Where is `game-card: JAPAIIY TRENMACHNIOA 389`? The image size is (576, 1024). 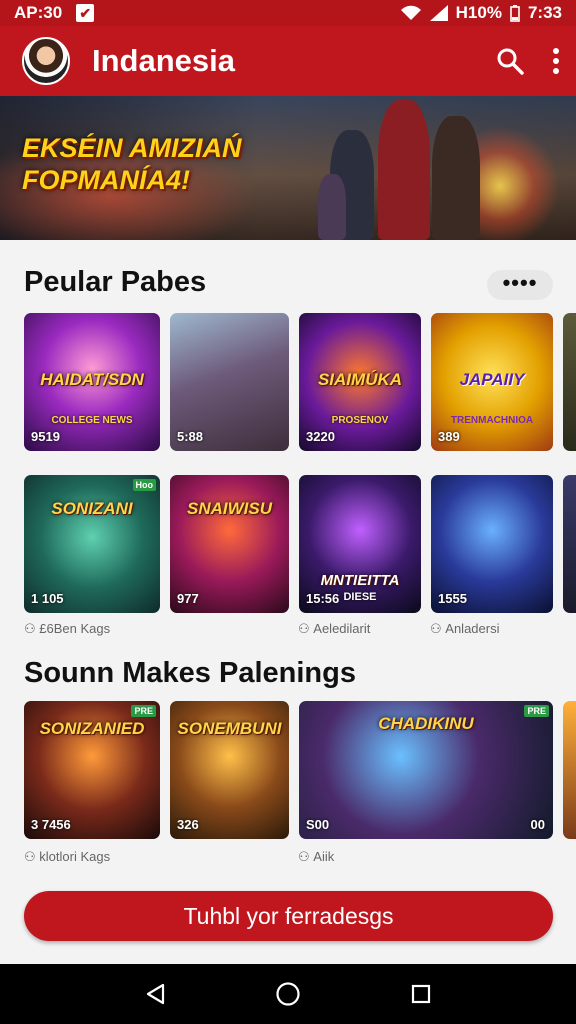
game-card: JAPAIIY TRENMACHNIOA 389 is located at coordinates (492, 382).